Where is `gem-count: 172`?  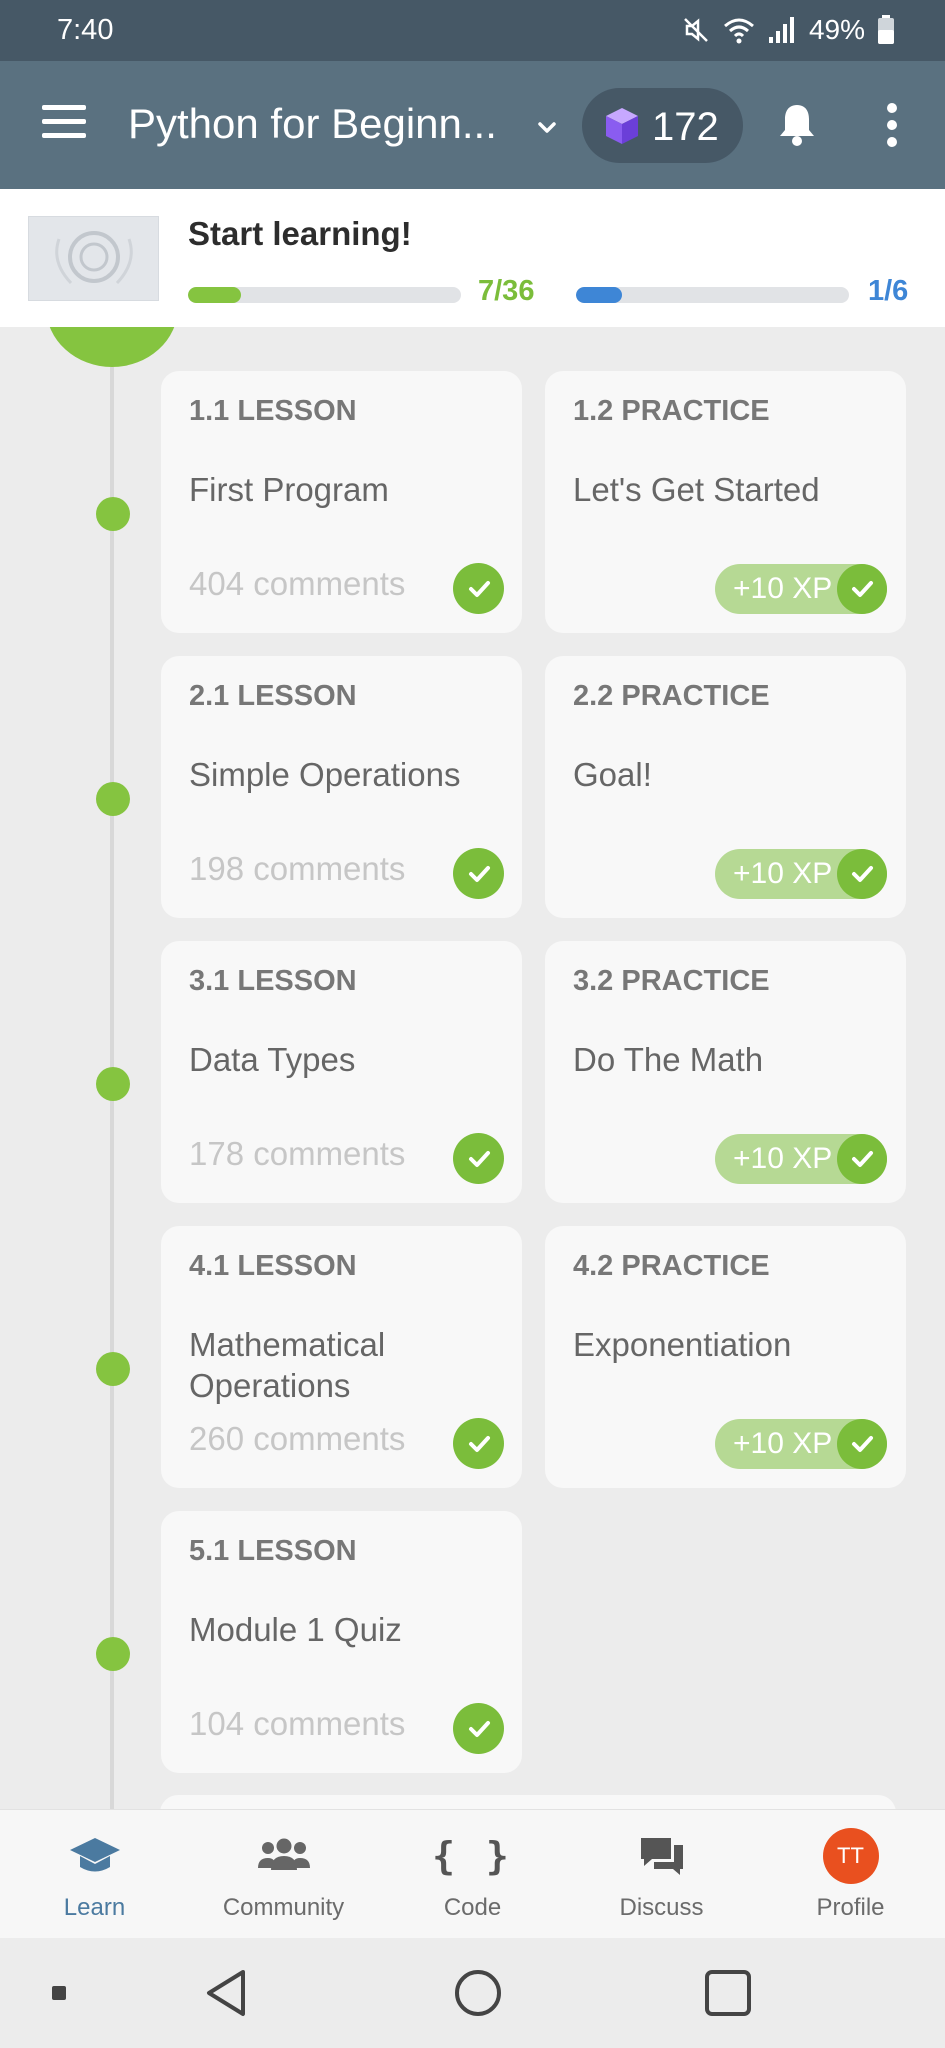 gem-count: 172 is located at coordinates (685, 127).